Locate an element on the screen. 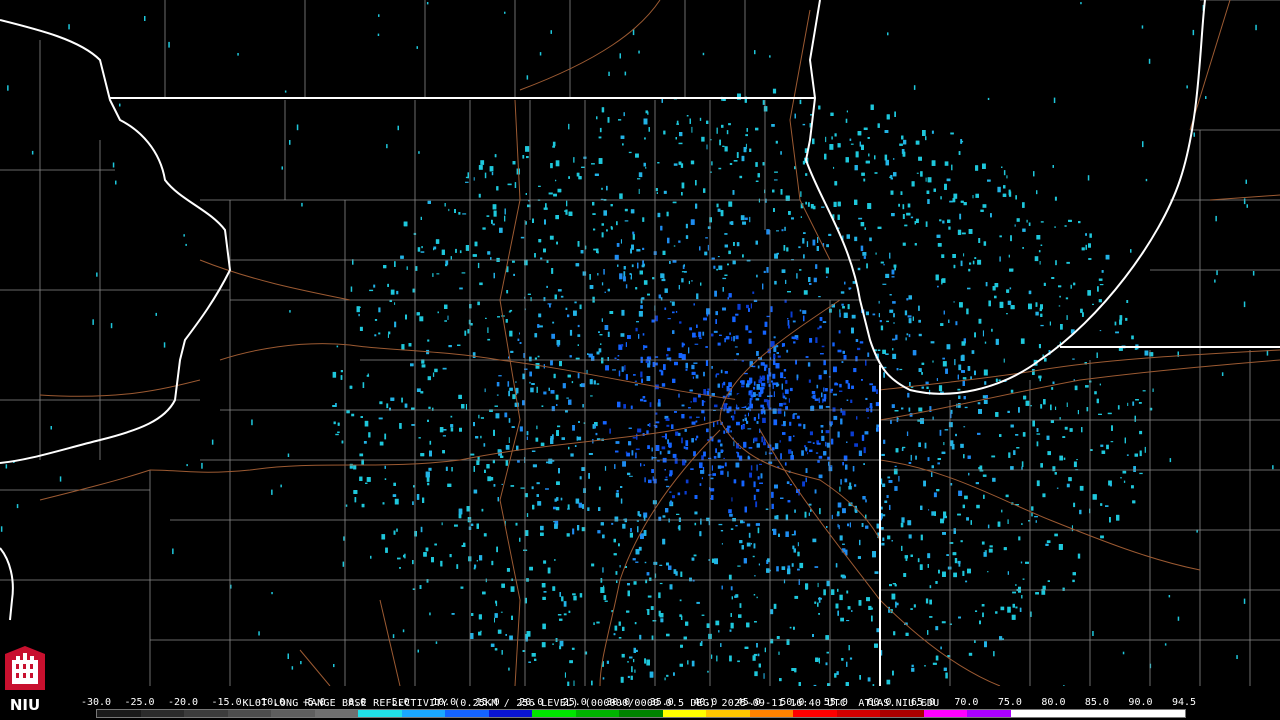  colorbar-tick-label: 94.5 is located at coordinates (1184, 702).